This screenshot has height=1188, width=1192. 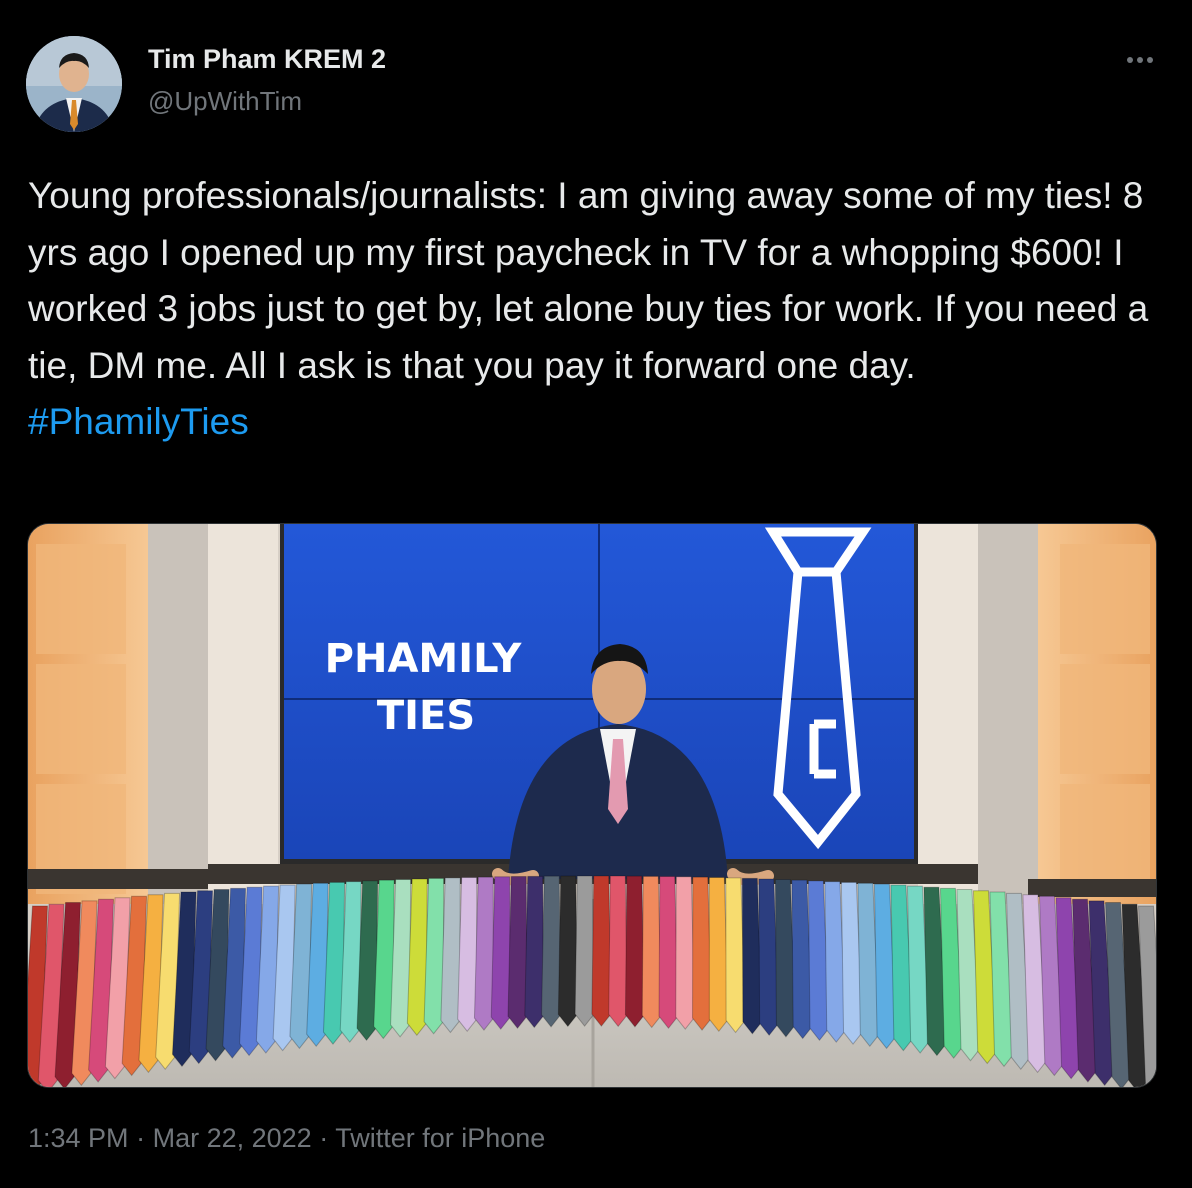 What do you see at coordinates (78, 1138) in the screenshot?
I see `tweet-time: 1:34 PM` at bounding box center [78, 1138].